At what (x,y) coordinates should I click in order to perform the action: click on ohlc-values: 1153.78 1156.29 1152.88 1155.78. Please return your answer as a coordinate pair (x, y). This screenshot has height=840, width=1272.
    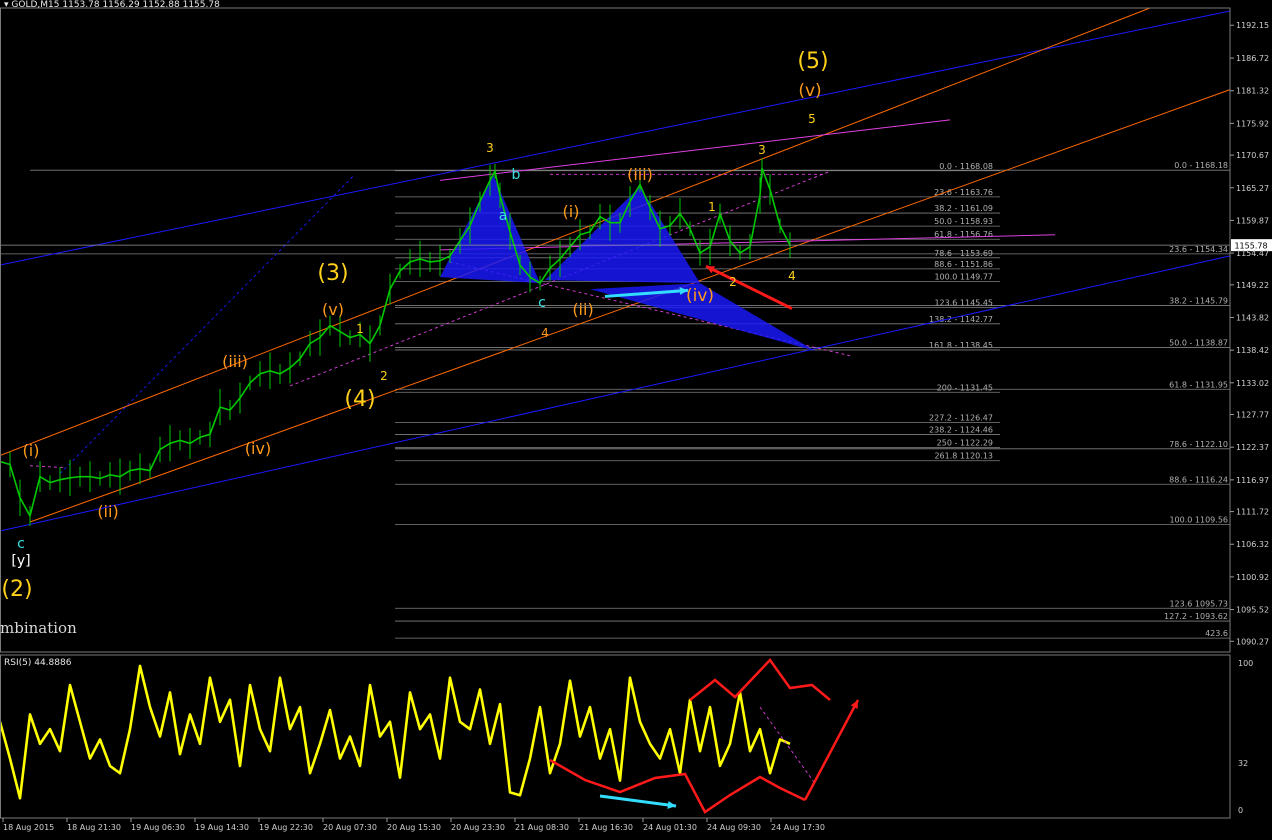
    Looking at the image, I should click on (140, 5).